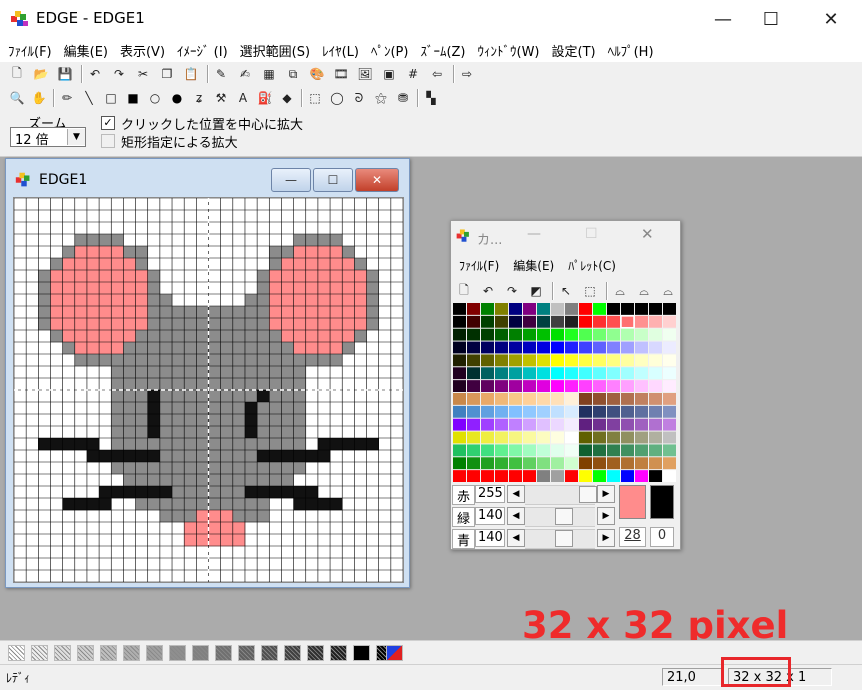 Image resolution: width=862 pixels, height=690 pixels. I want to click on chevron-down-icon: ▼, so click(76, 137).